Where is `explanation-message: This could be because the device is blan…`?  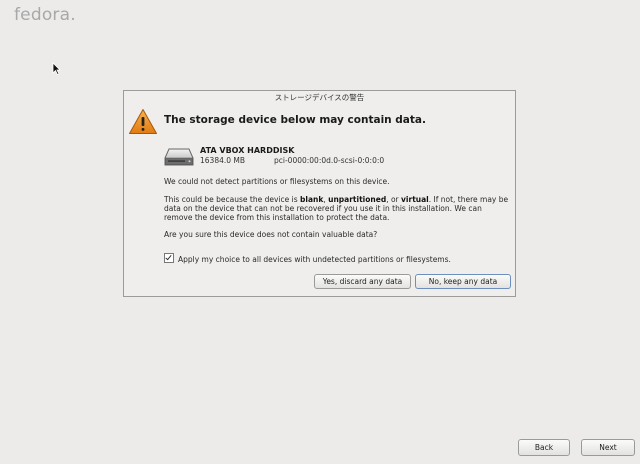 explanation-message: This could be because the device is blan… is located at coordinates (336, 208).